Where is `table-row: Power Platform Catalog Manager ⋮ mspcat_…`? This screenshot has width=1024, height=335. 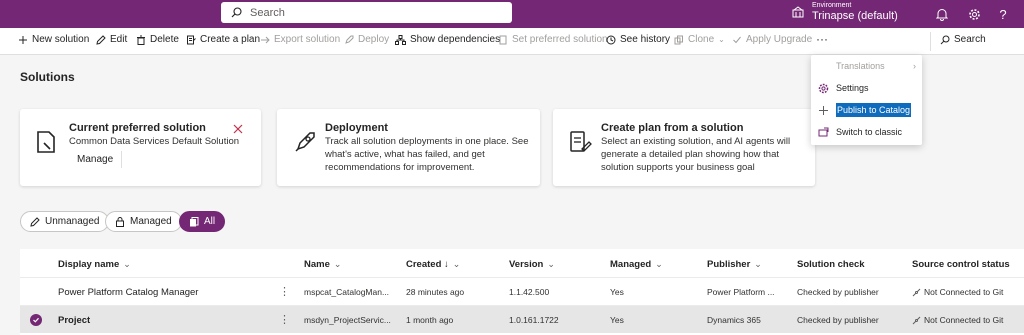
table-row: Power Platform Catalog Manager ⋮ mspcat_… is located at coordinates (522, 291).